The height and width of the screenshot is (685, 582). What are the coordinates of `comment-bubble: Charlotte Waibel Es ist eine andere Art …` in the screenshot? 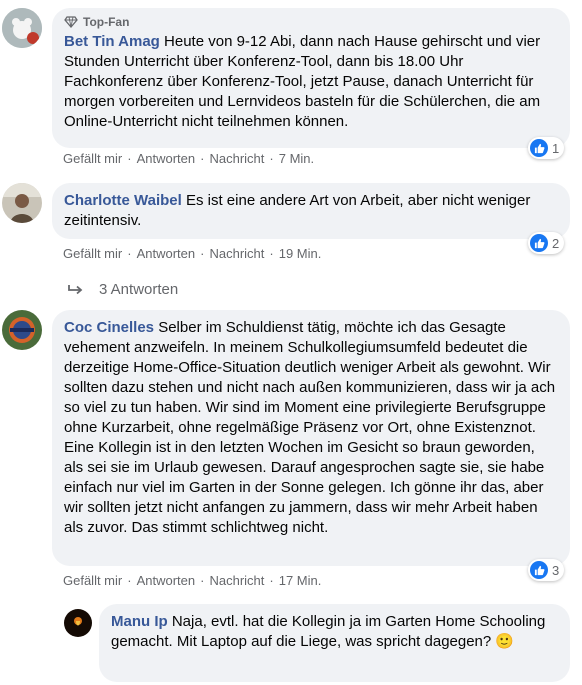 It's located at (311, 211).